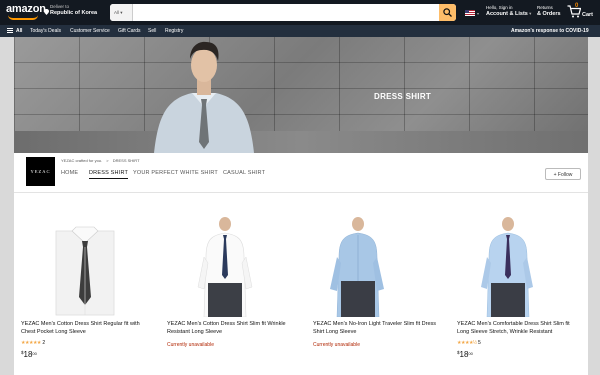 Image resolution: width=600 pixels, height=375 pixels. What do you see at coordinates (283, 12) in the screenshot?
I see `search-bar: All ▾` at bounding box center [283, 12].